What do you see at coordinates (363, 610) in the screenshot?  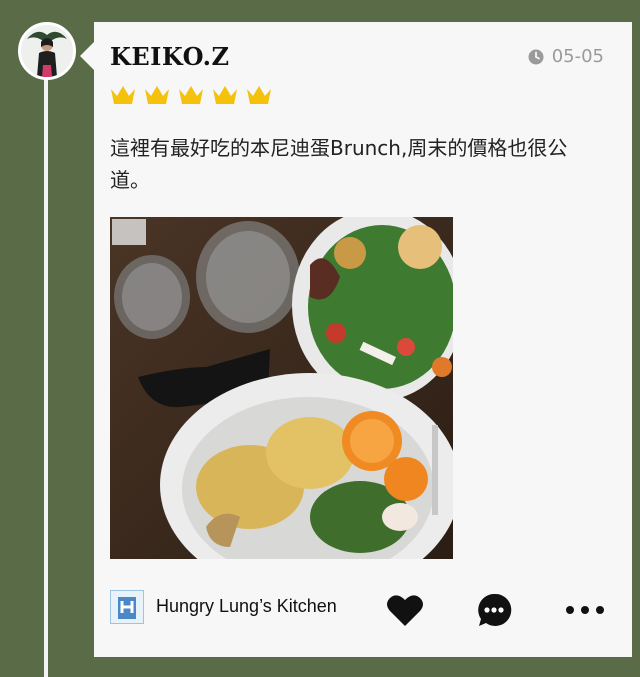 I see `card-footer: Hungry Lung’s Kitchen` at bounding box center [363, 610].